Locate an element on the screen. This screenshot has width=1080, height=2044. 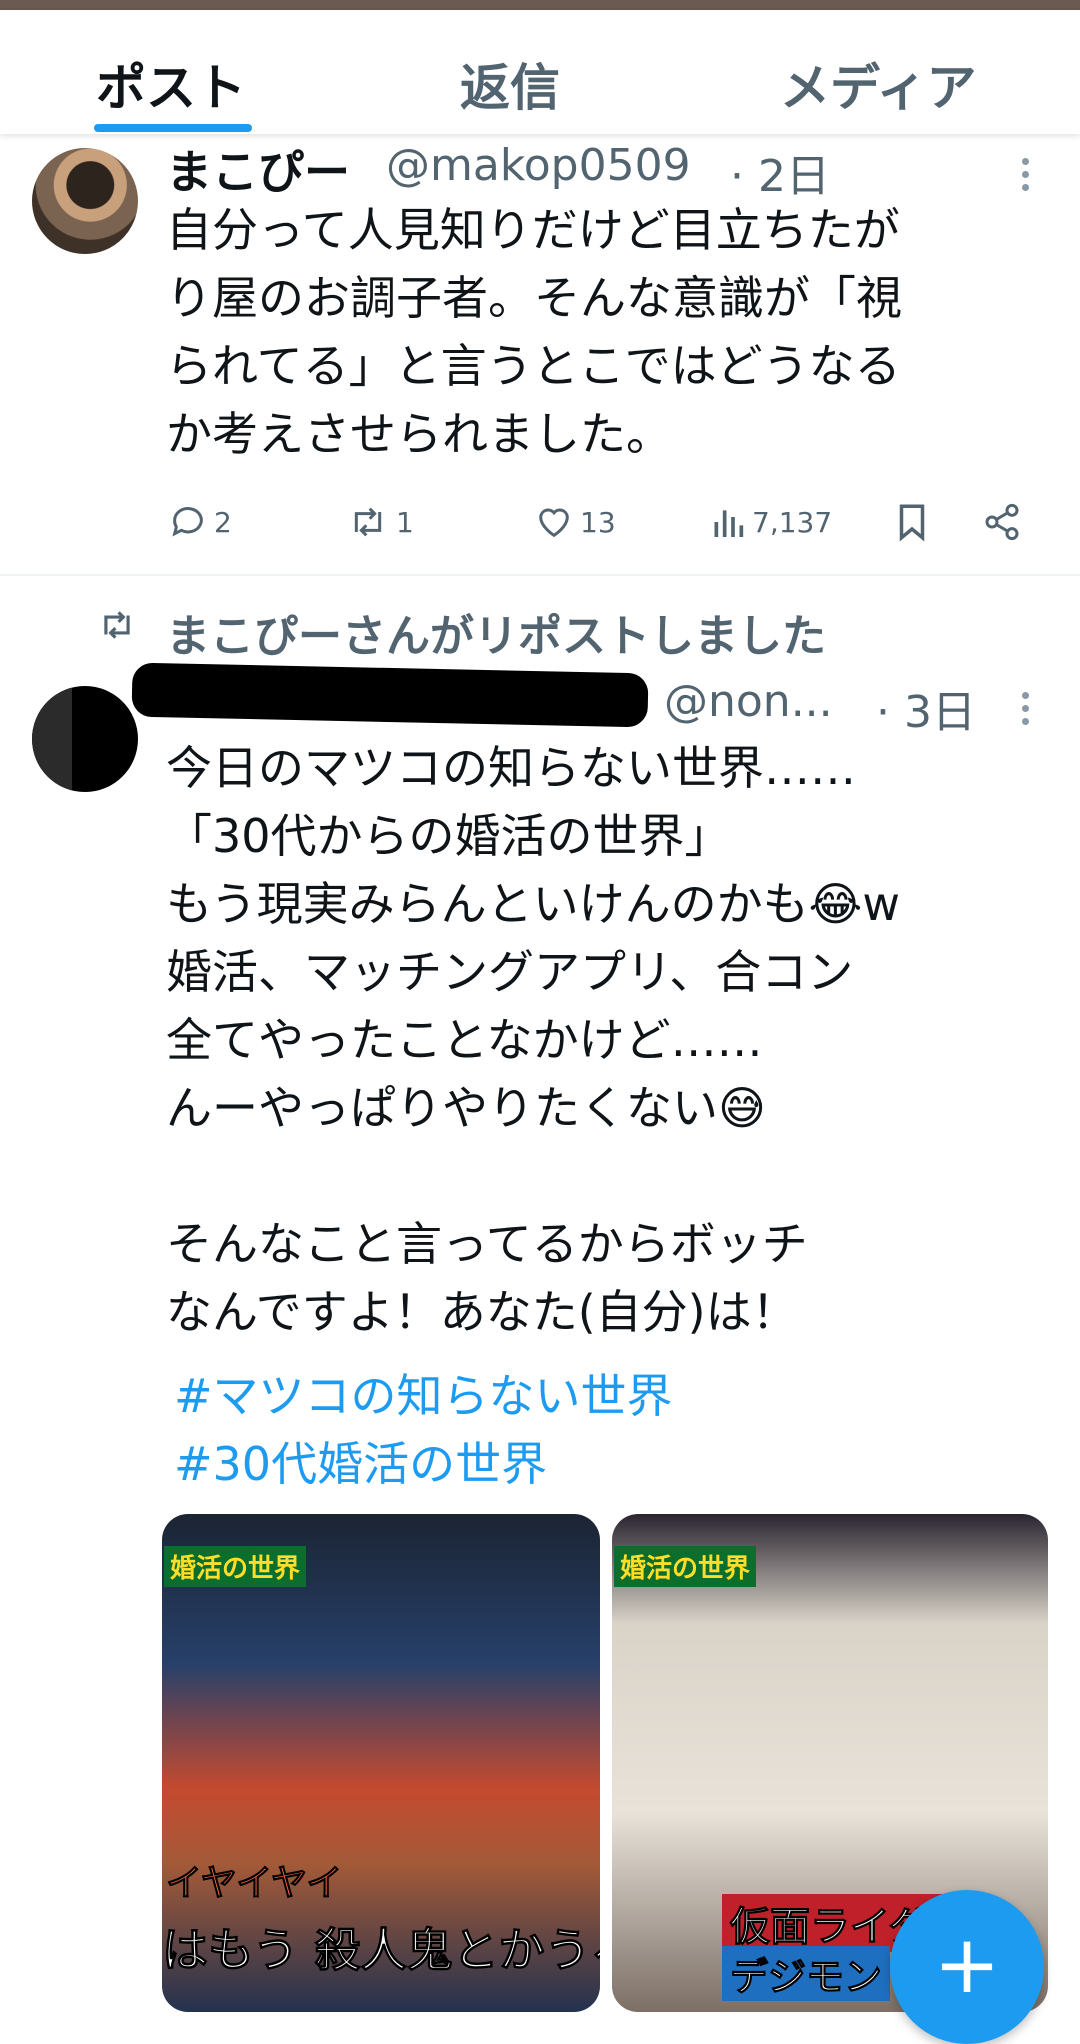
hashtag-link: #マツコの知らない世界 is located at coordinates (423, 1393).